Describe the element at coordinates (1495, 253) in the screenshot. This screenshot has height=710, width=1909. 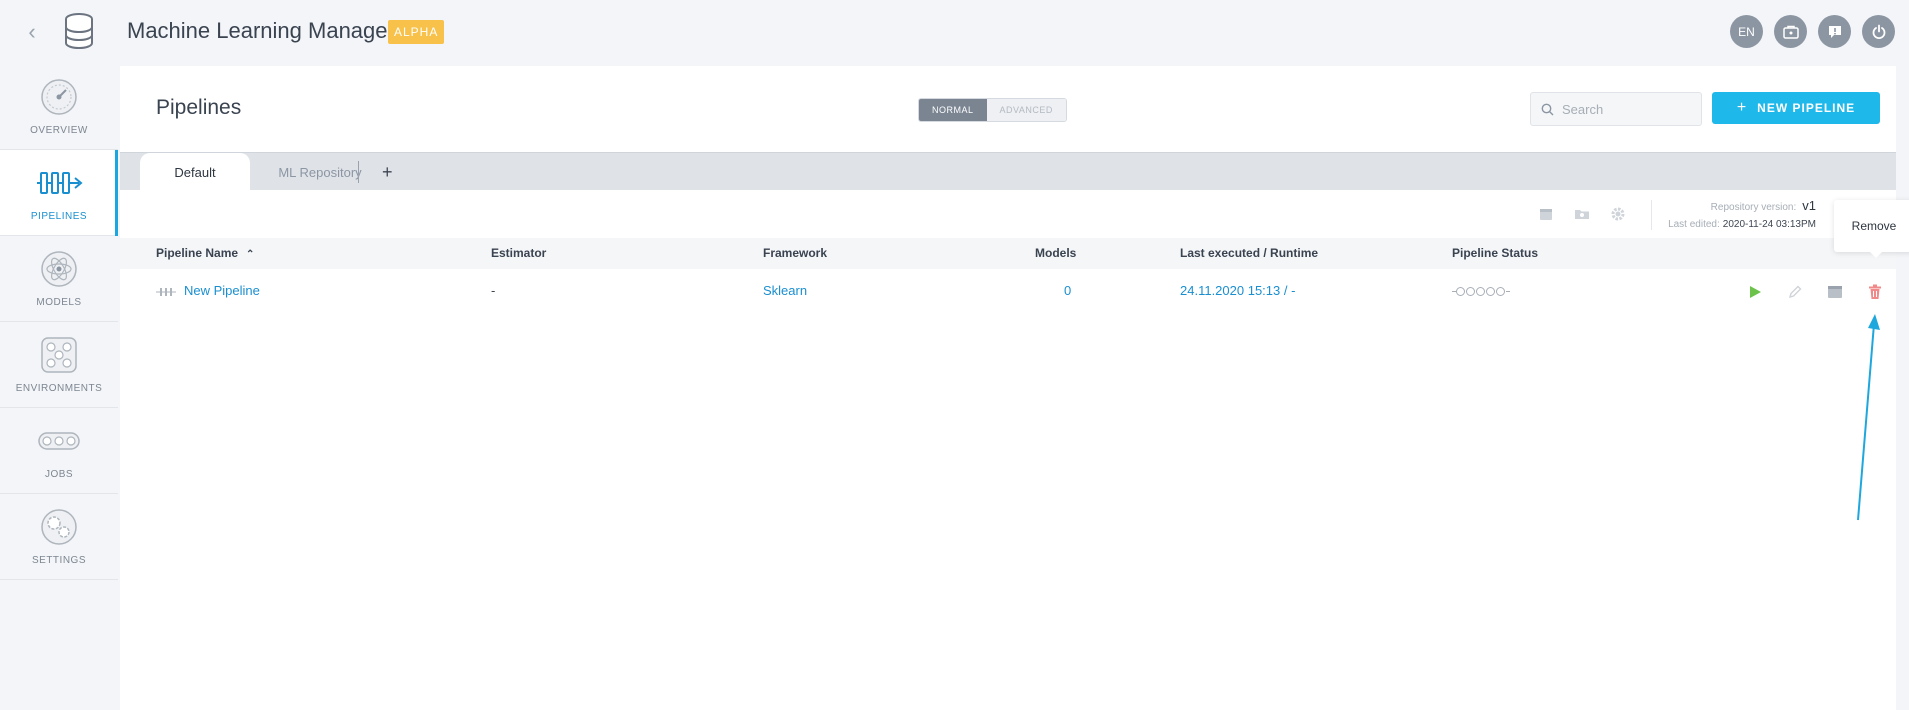
I see `column-header-pipeline-status: Pipeline Status` at that location.